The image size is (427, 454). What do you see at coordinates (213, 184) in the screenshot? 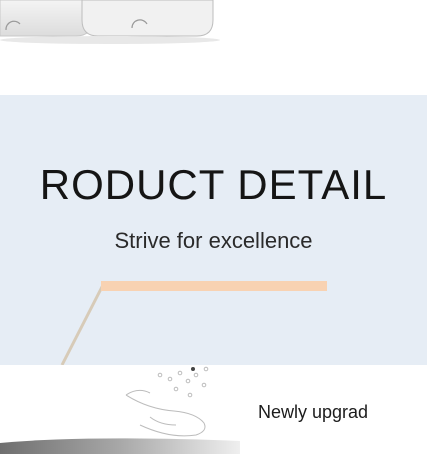
I see `banner-title: RODUCT DETAIL` at bounding box center [213, 184].